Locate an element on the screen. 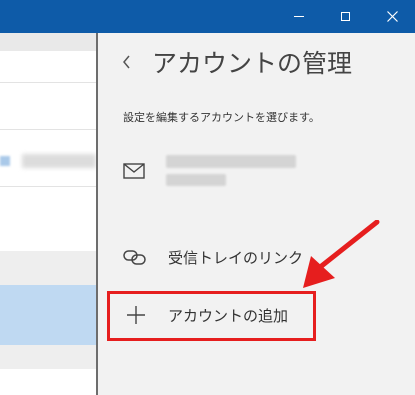  minimize-button is located at coordinates (299, 16).